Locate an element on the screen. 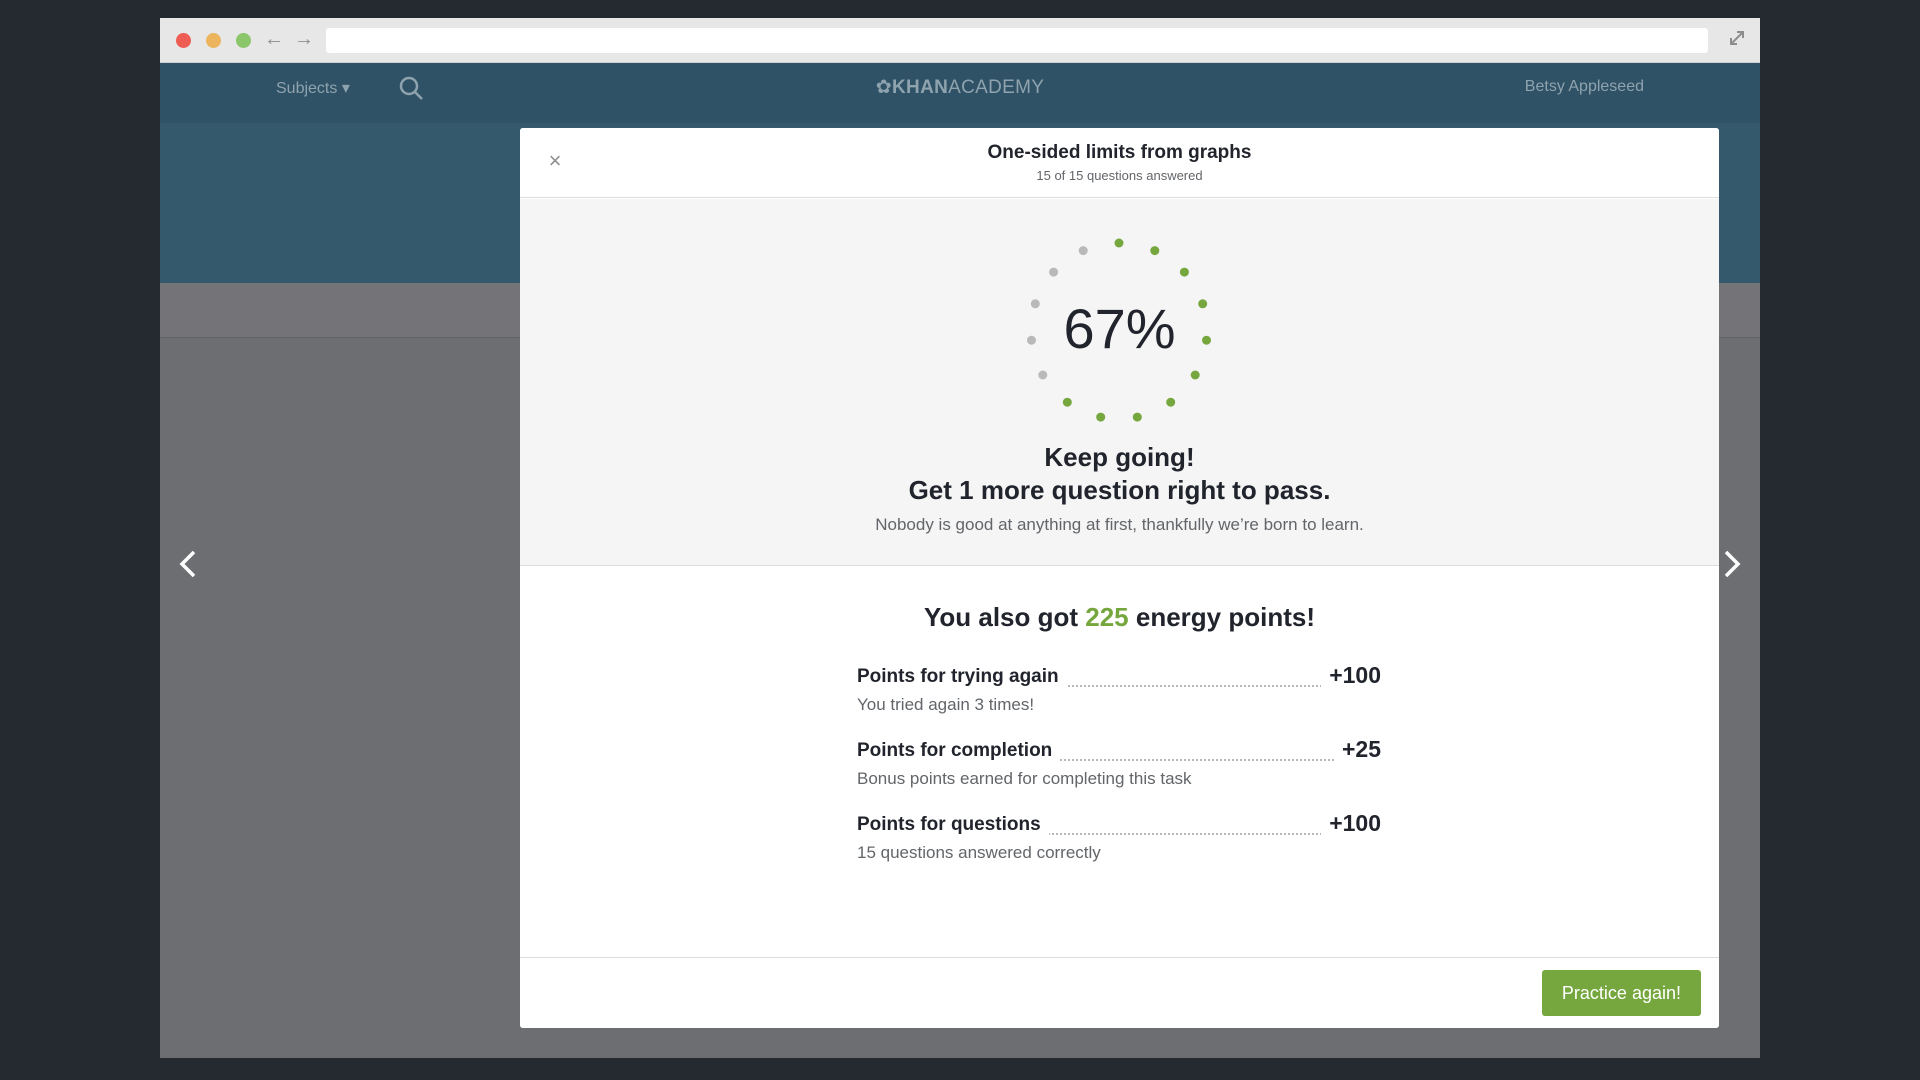 Image resolution: width=1920 pixels, height=1080 pixels. forward-arrow-icon: → is located at coordinates (304, 39).